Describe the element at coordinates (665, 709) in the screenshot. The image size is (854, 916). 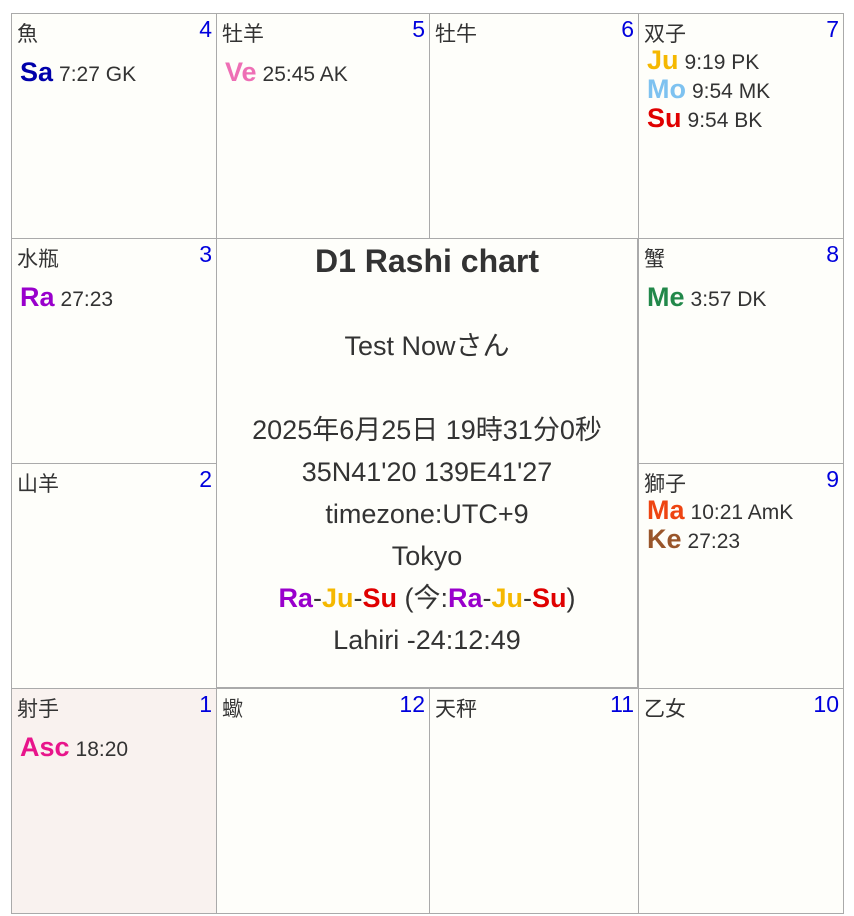
I see `sign-label: 乙女` at that location.